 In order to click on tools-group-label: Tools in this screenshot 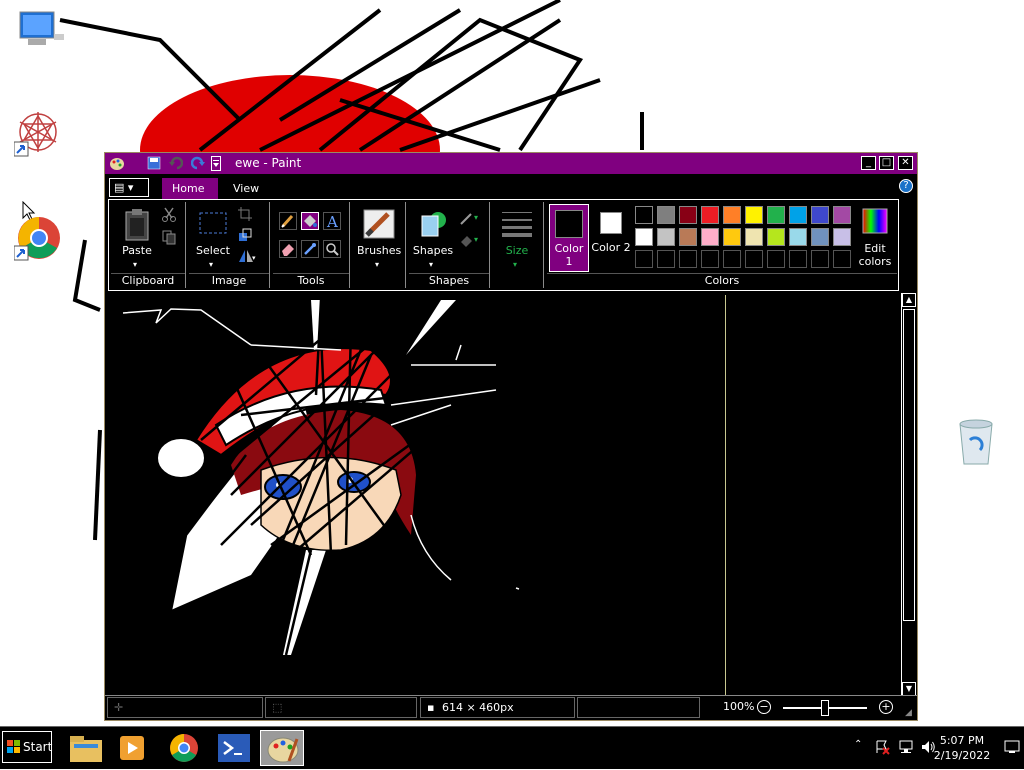, I will do `click(311, 280)`.